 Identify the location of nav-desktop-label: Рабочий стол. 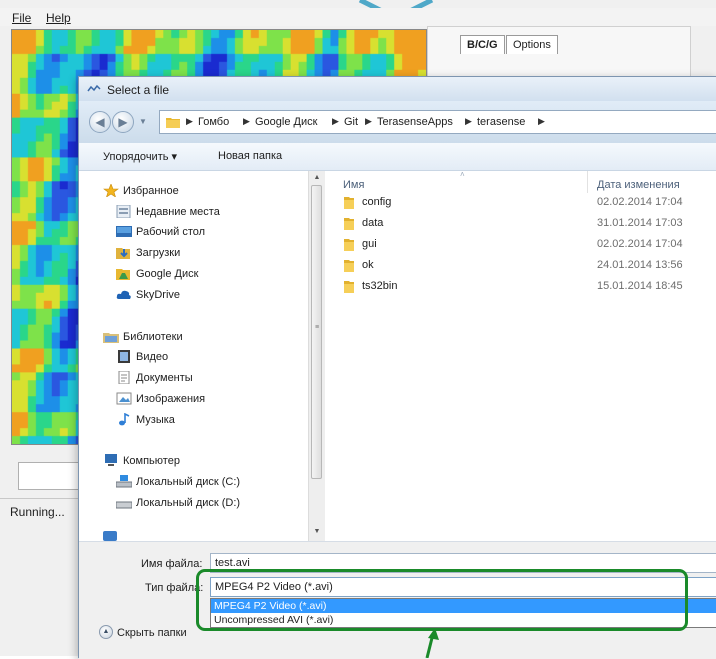
(171, 232).